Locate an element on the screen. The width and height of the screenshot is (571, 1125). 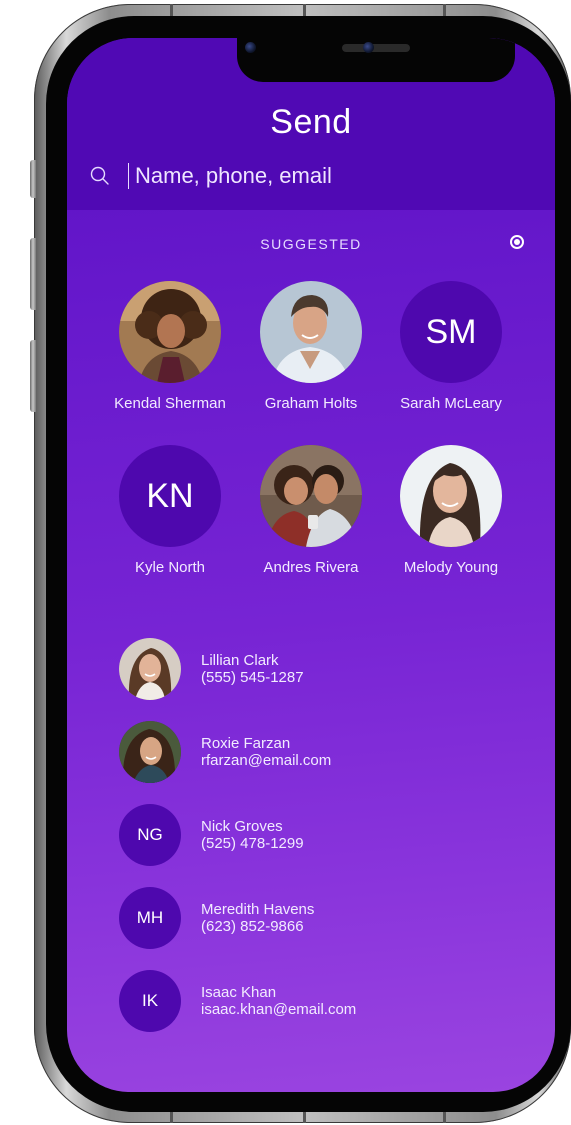
contact-info: Roxie Farzan rfarzan@email.com is located at coordinates (266, 752).